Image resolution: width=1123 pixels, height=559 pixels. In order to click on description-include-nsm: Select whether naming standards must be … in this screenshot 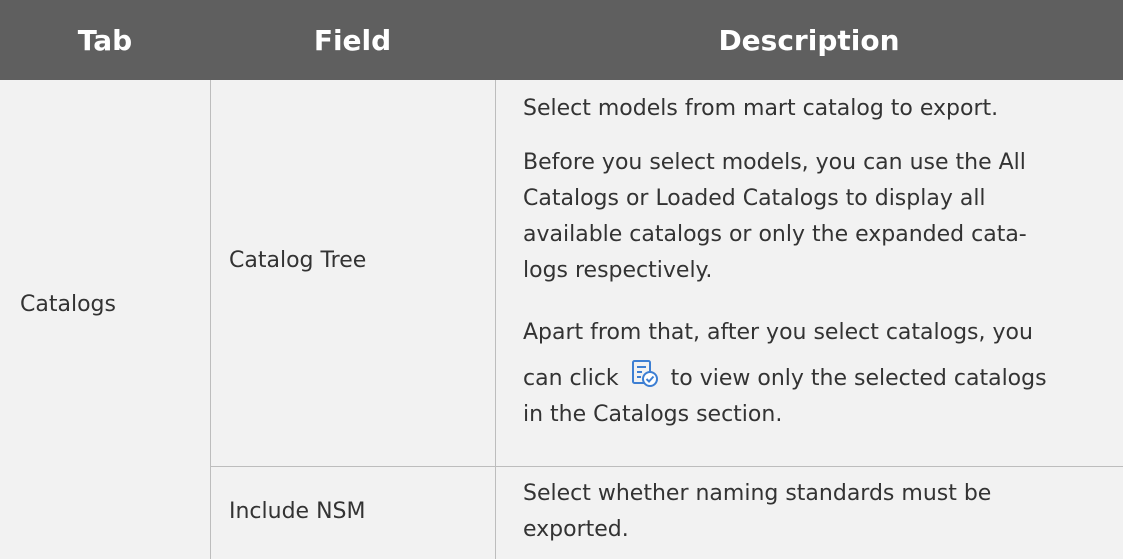, I will do `click(818, 512)`.